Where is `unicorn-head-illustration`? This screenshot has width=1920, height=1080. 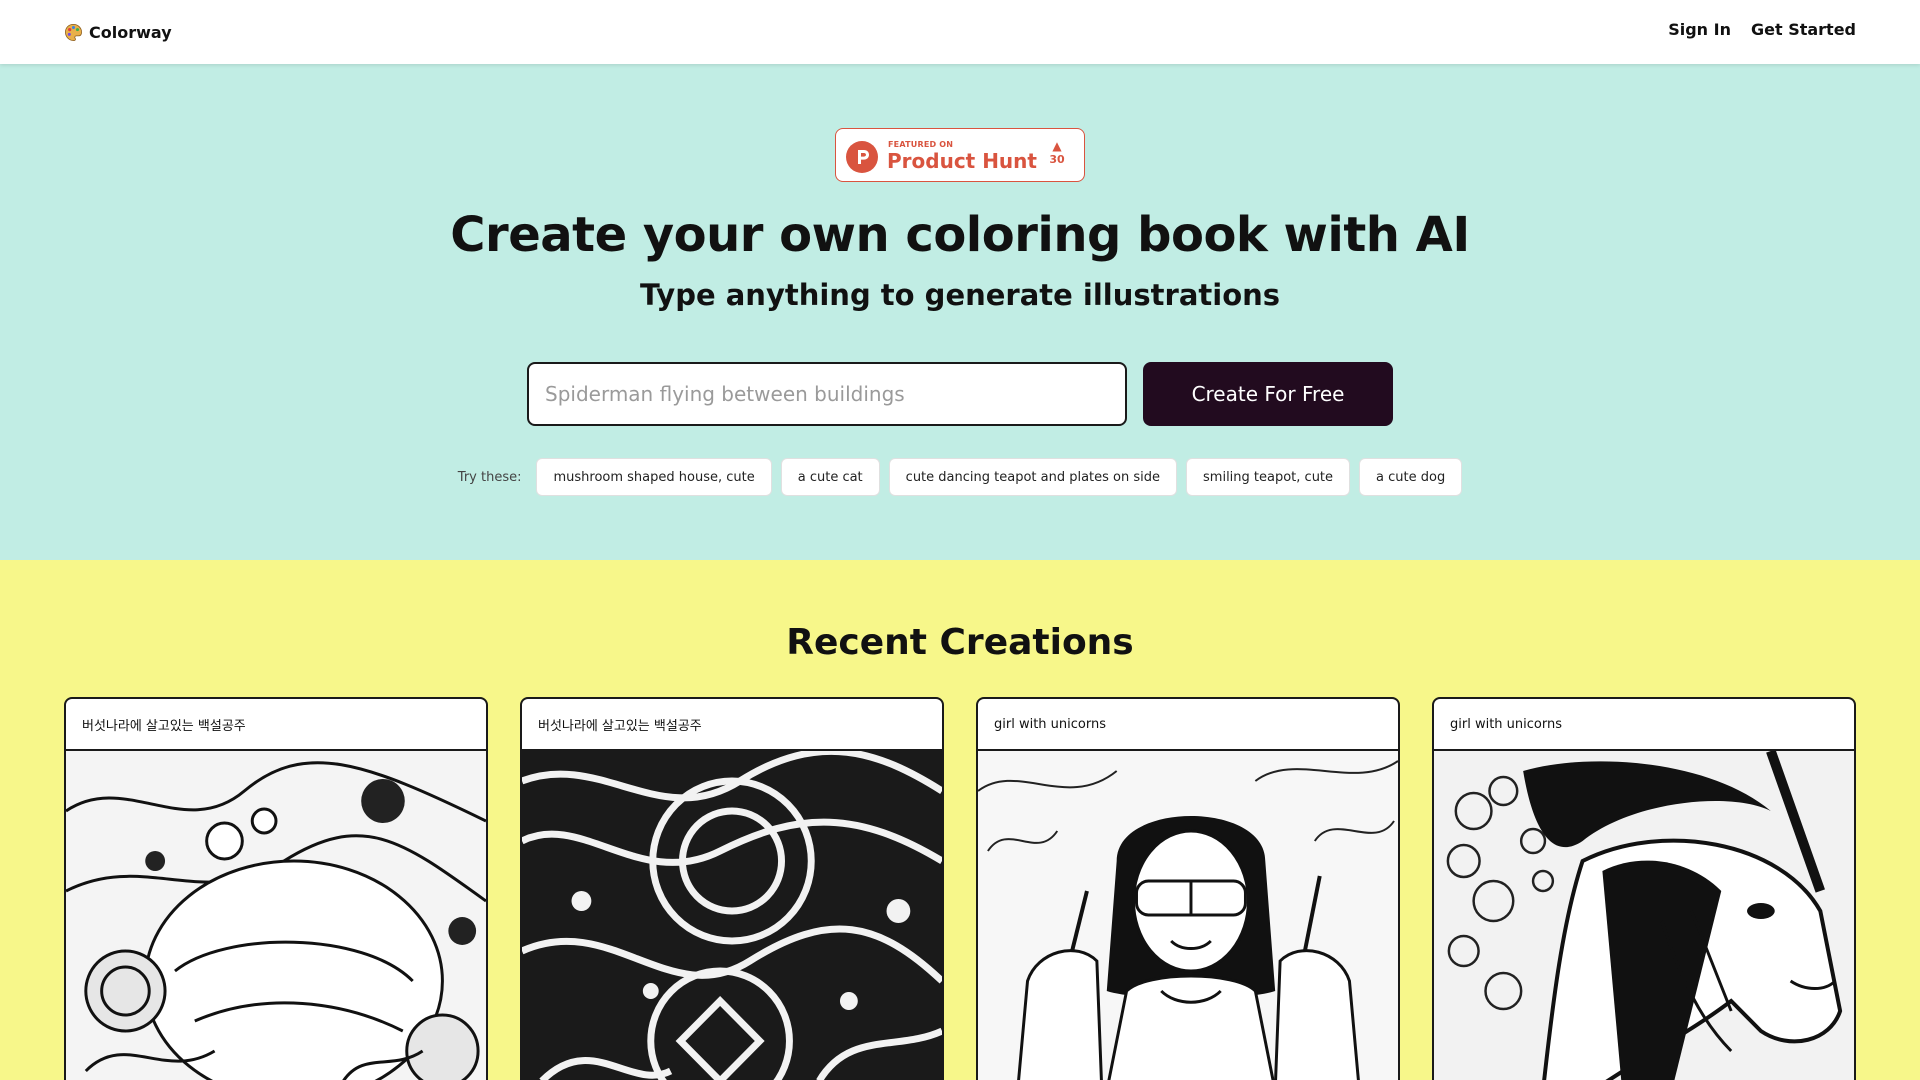 unicorn-head-illustration is located at coordinates (1644, 915).